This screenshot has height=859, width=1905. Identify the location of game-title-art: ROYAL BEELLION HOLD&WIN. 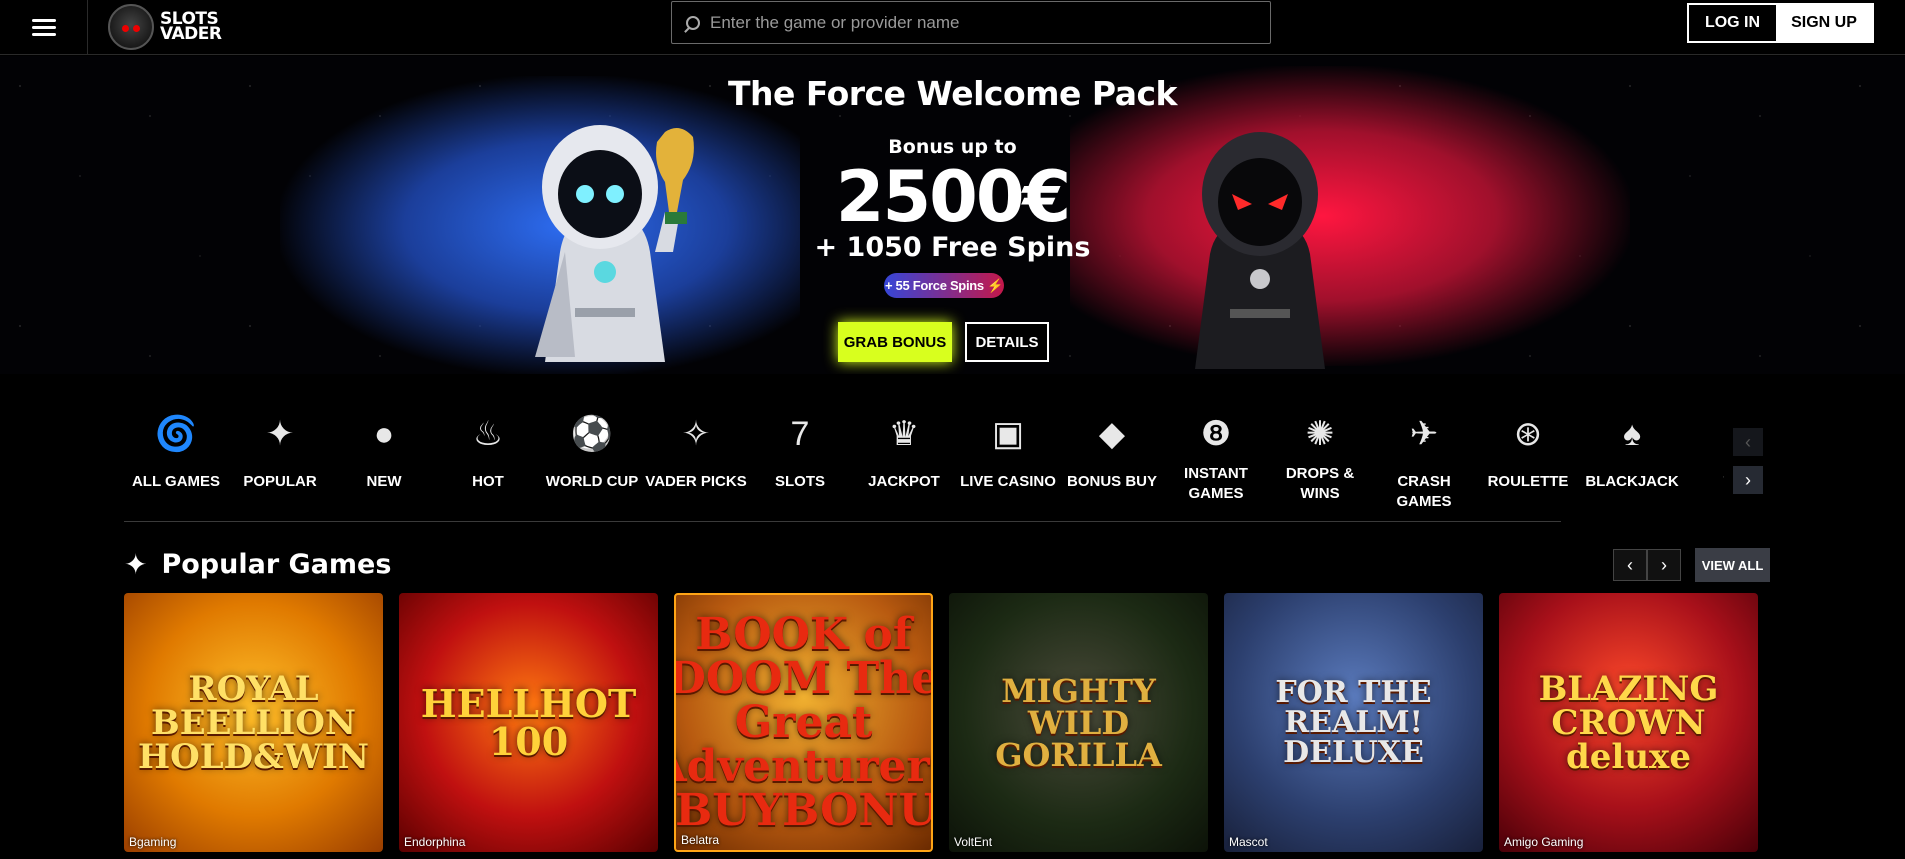
(254, 722).